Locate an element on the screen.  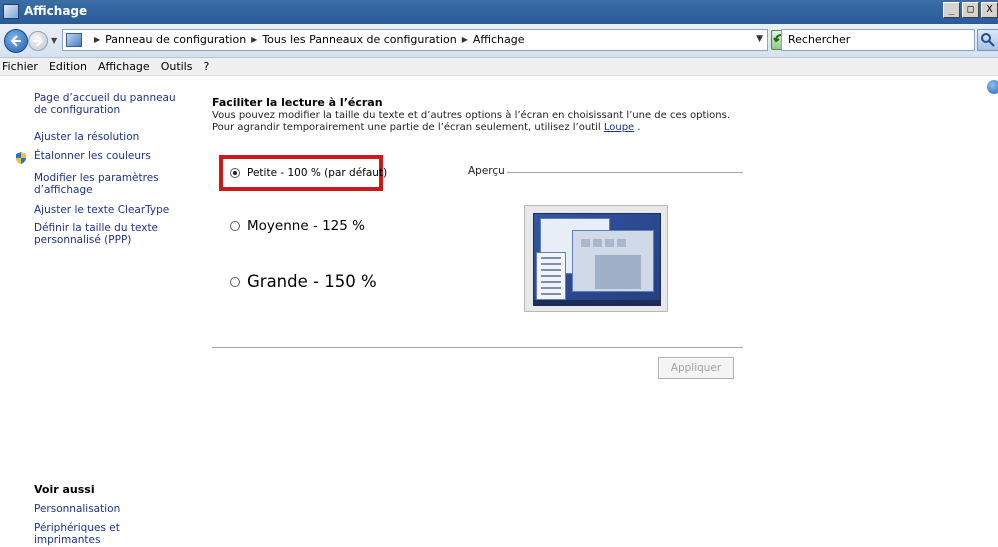
content-divider is located at coordinates (477, 347).